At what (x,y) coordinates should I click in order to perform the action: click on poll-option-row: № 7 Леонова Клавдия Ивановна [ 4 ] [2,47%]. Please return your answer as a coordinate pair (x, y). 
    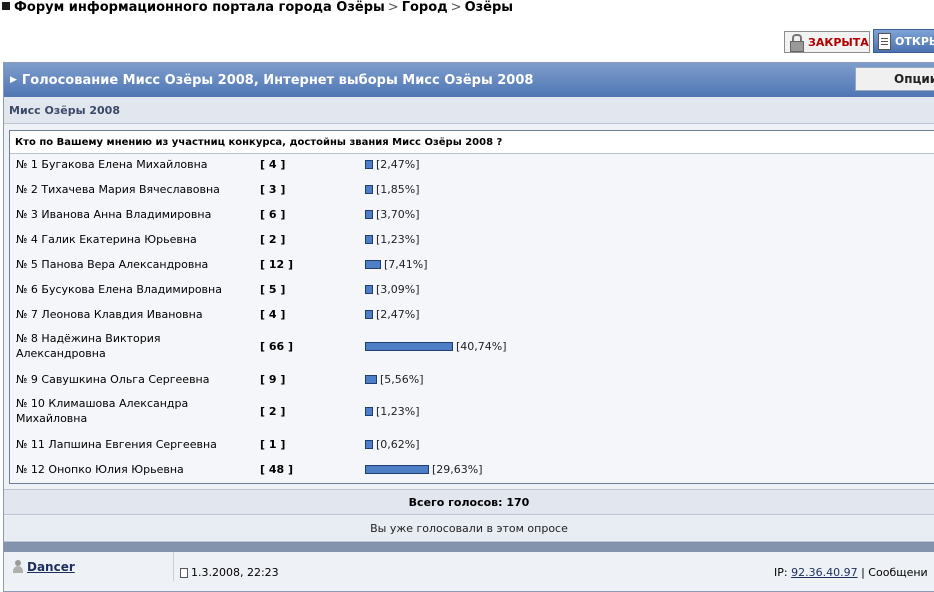
    Looking at the image, I should click on (472, 316).